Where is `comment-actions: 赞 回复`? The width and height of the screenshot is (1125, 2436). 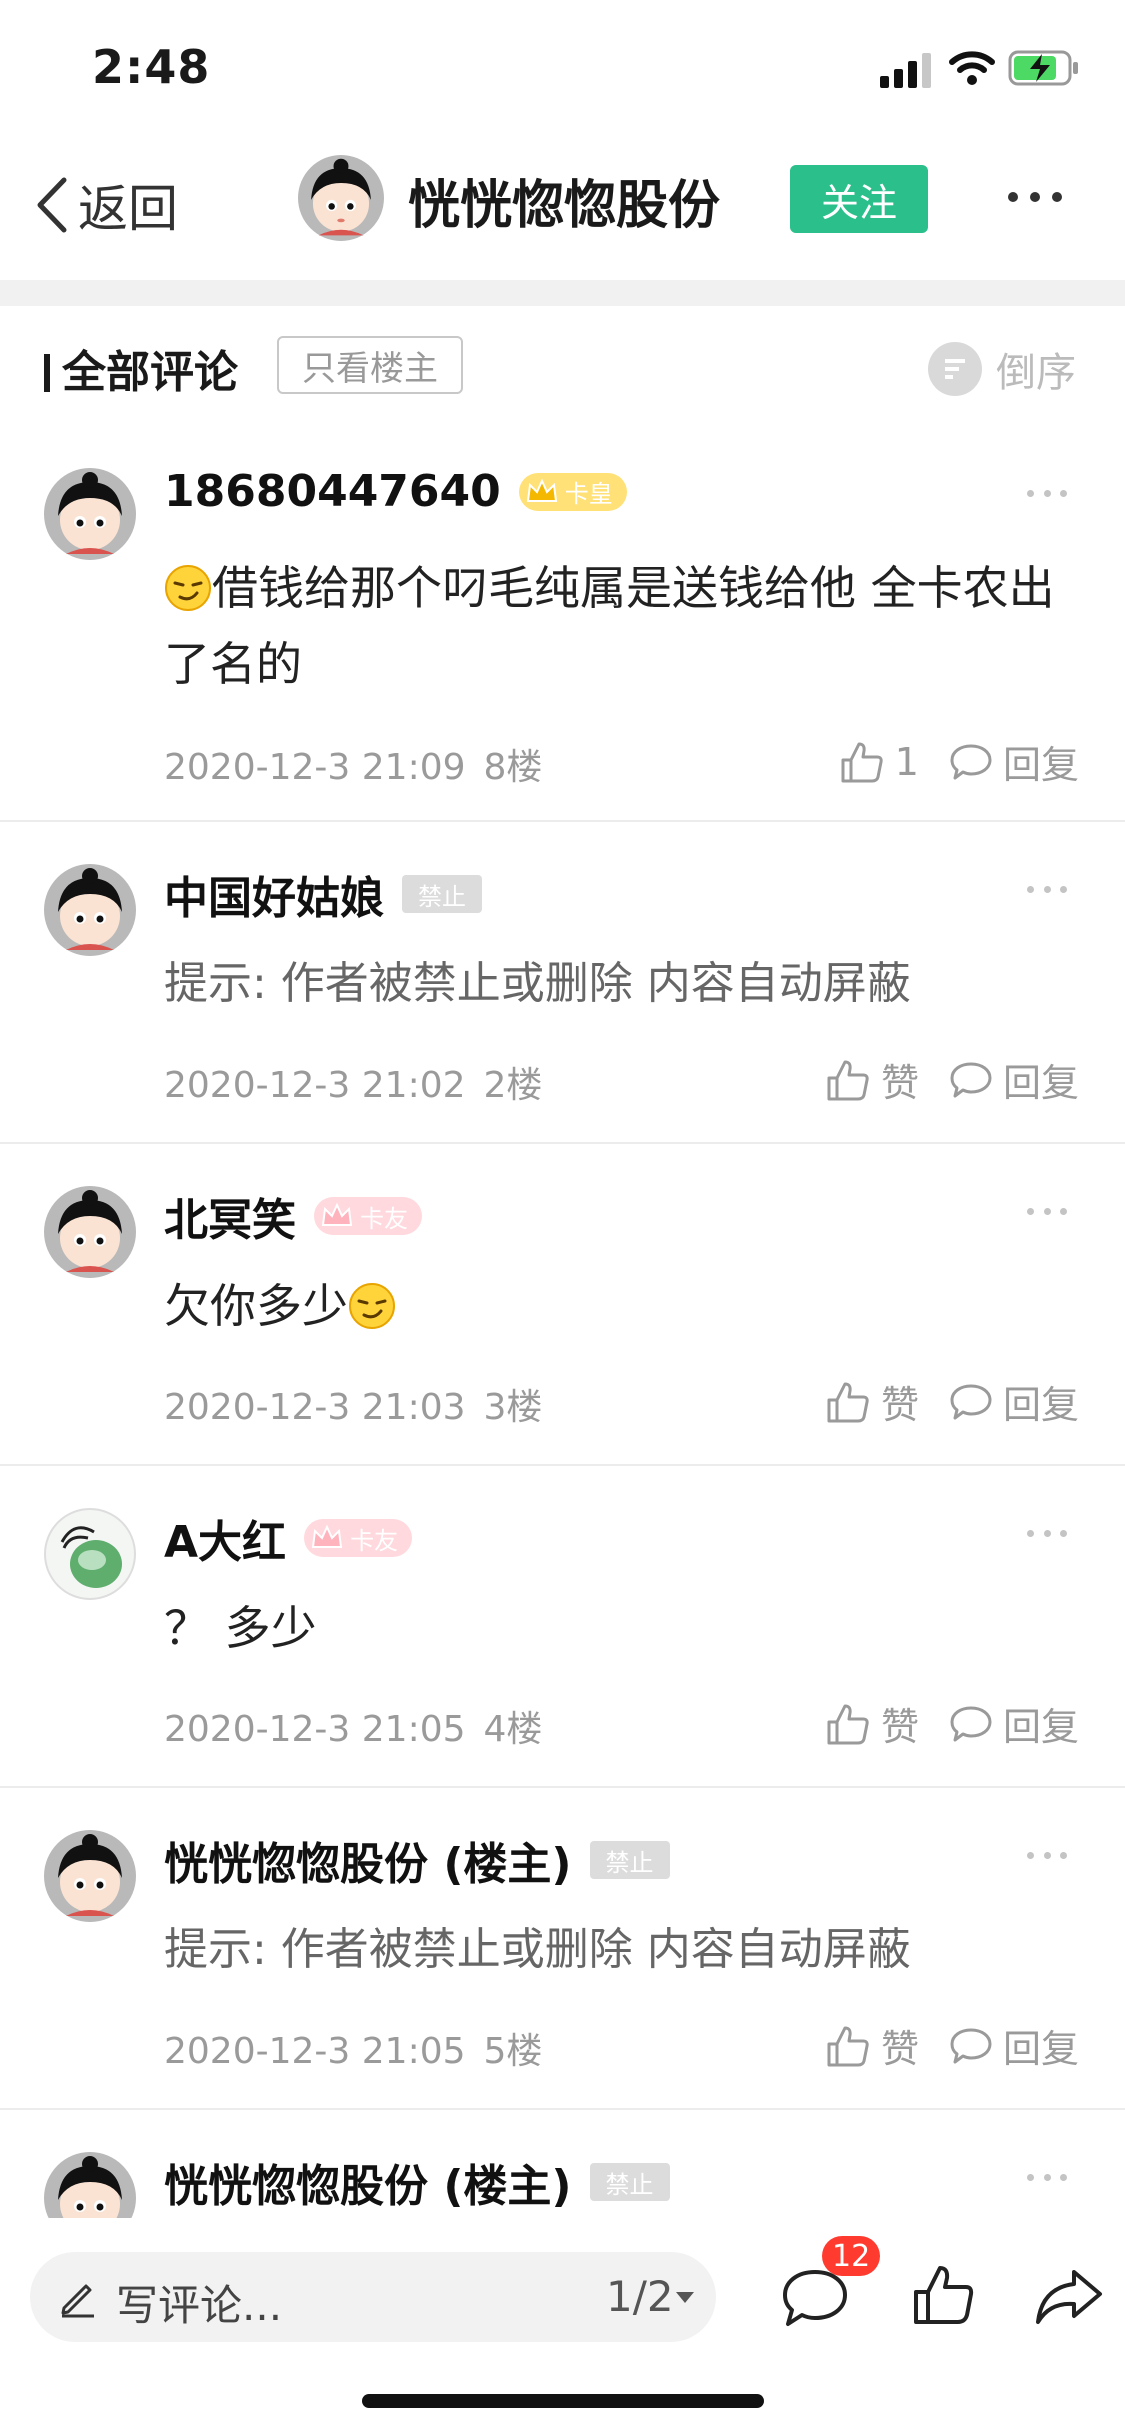 comment-actions: 赞 回复 is located at coordinates (952, 1079).